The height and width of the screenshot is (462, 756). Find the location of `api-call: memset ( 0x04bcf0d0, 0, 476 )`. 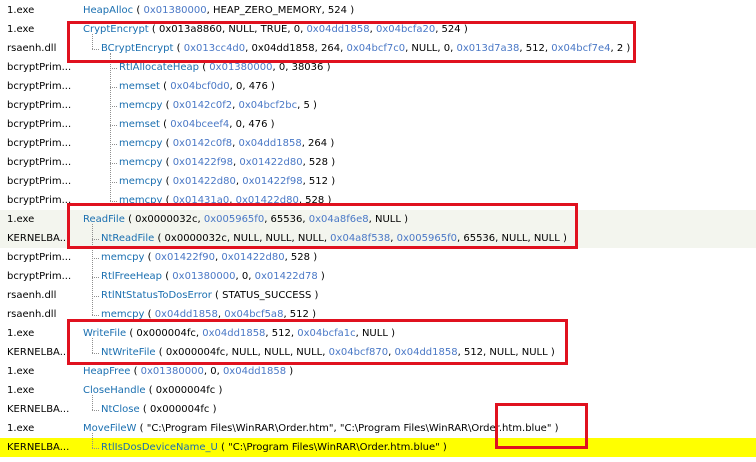

api-call: memset ( 0x04bcf0d0, 0, 476 ) is located at coordinates (197, 86).